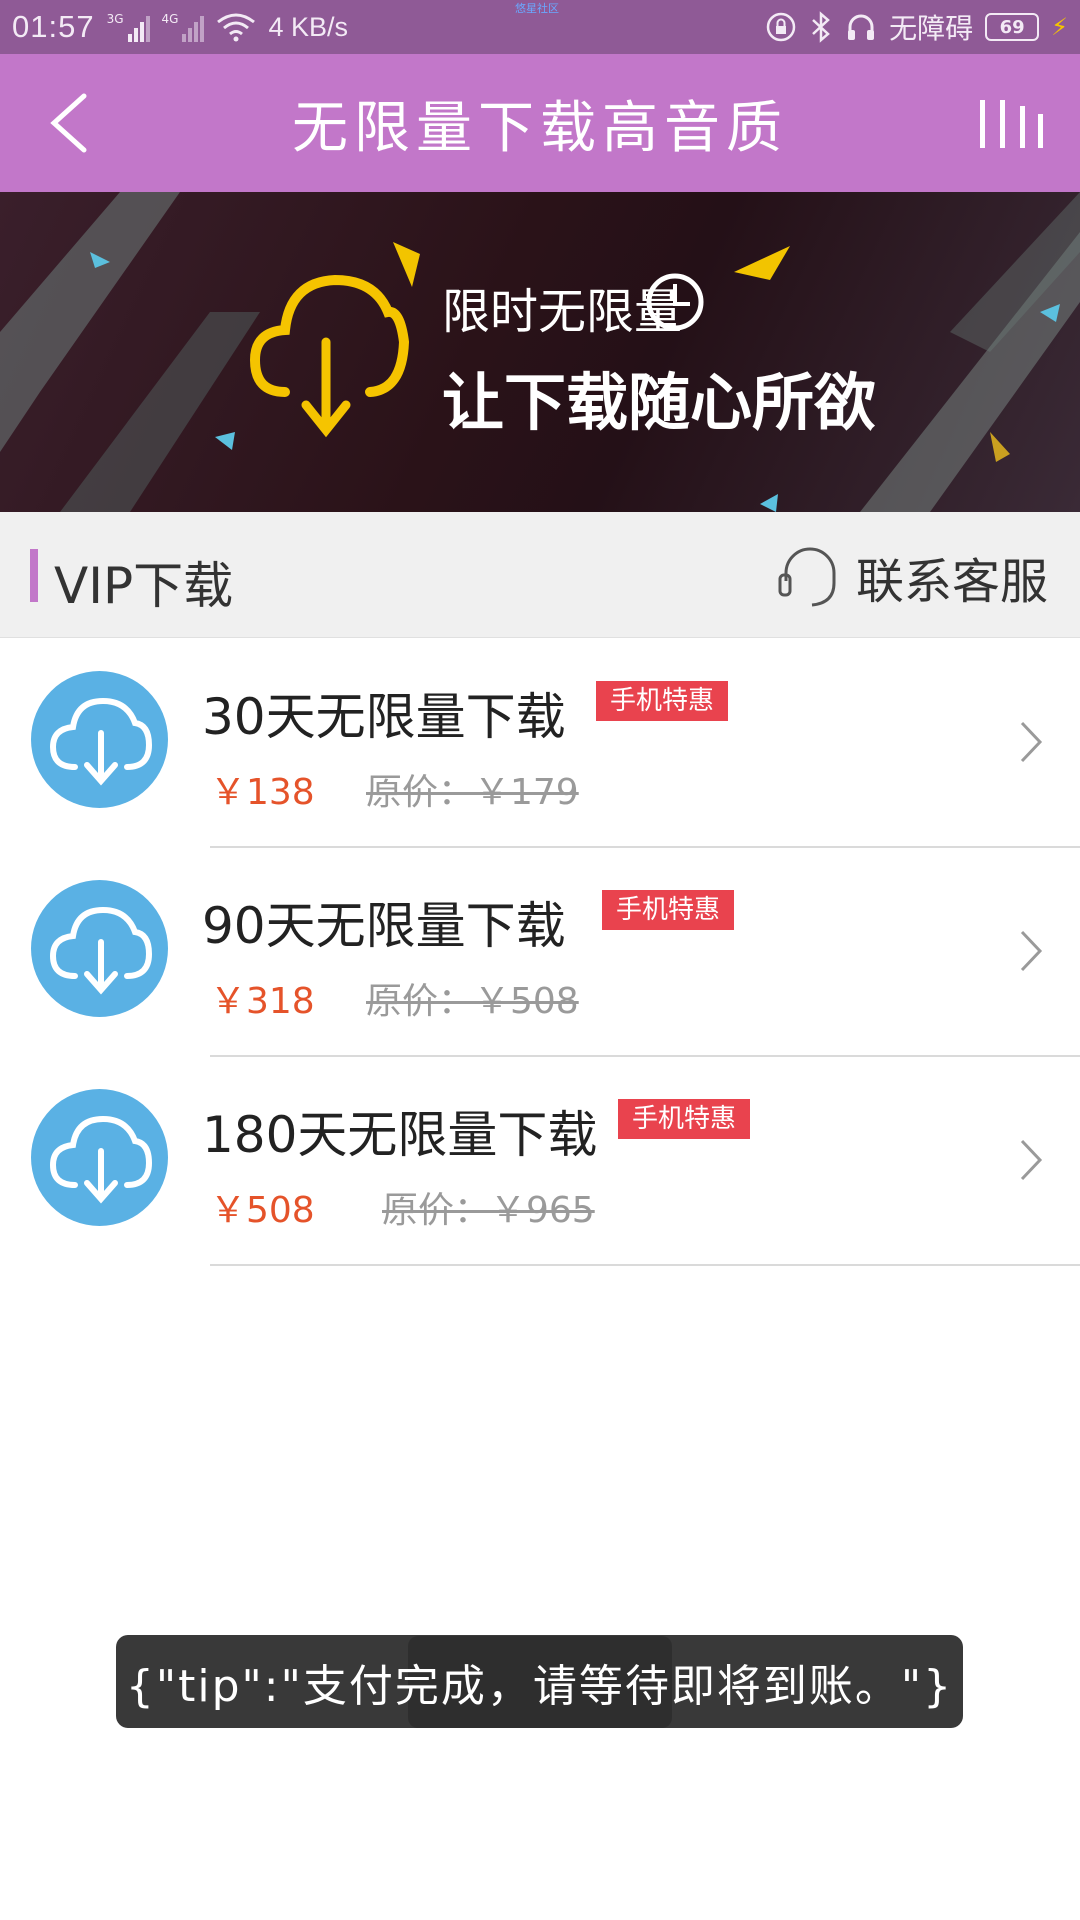 Image resolution: width=1080 pixels, height=1920 pixels. What do you see at coordinates (384, 717) in the screenshot?
I see `plan-title: 30天无限量下载` at bounding box center [384, 717].